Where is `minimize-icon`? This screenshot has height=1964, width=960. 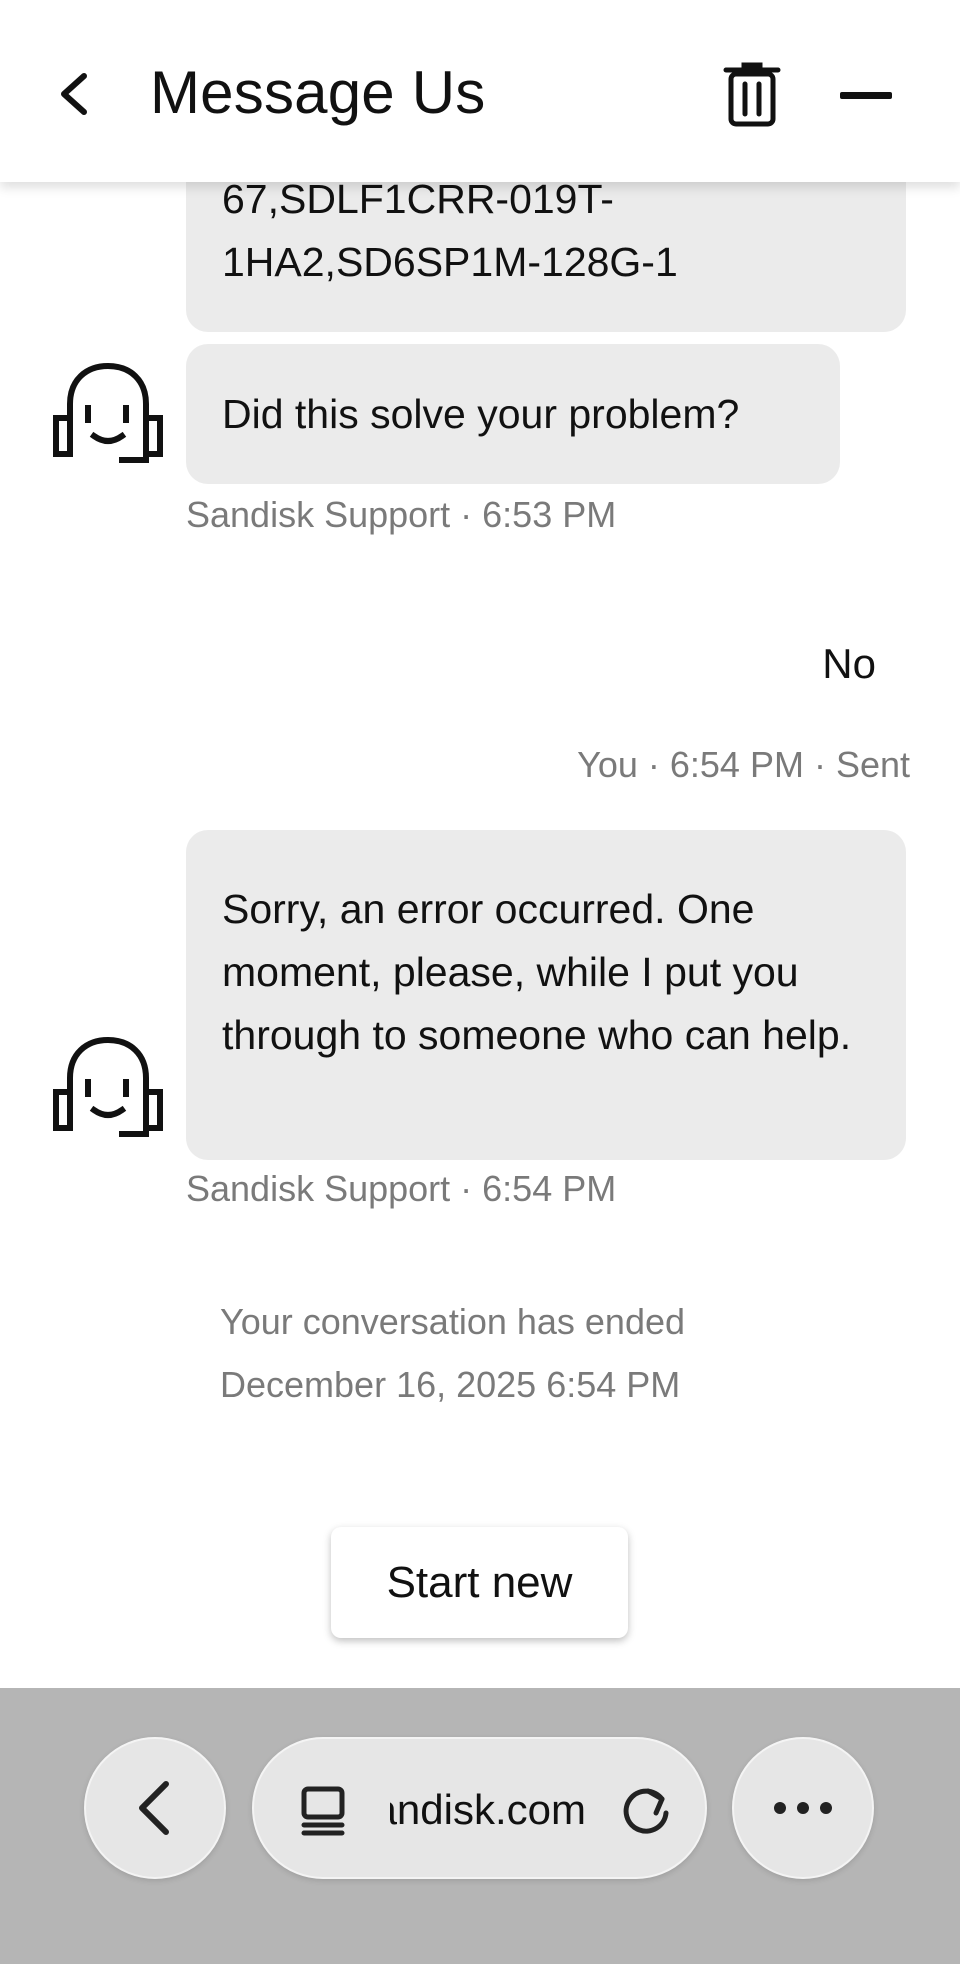 minimize-icon is located at coordinates (866, 95).